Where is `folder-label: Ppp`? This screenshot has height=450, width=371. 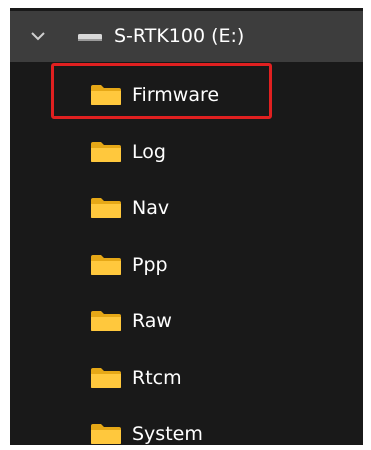 folder-label: Ppp is located at coordinates (150, 265).